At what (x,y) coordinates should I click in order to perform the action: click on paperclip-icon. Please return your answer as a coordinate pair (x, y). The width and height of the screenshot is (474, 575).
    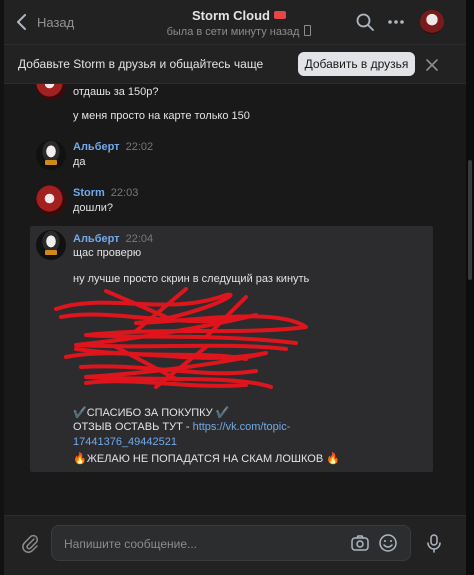
    Looking at the image, I should click on (30, 543).